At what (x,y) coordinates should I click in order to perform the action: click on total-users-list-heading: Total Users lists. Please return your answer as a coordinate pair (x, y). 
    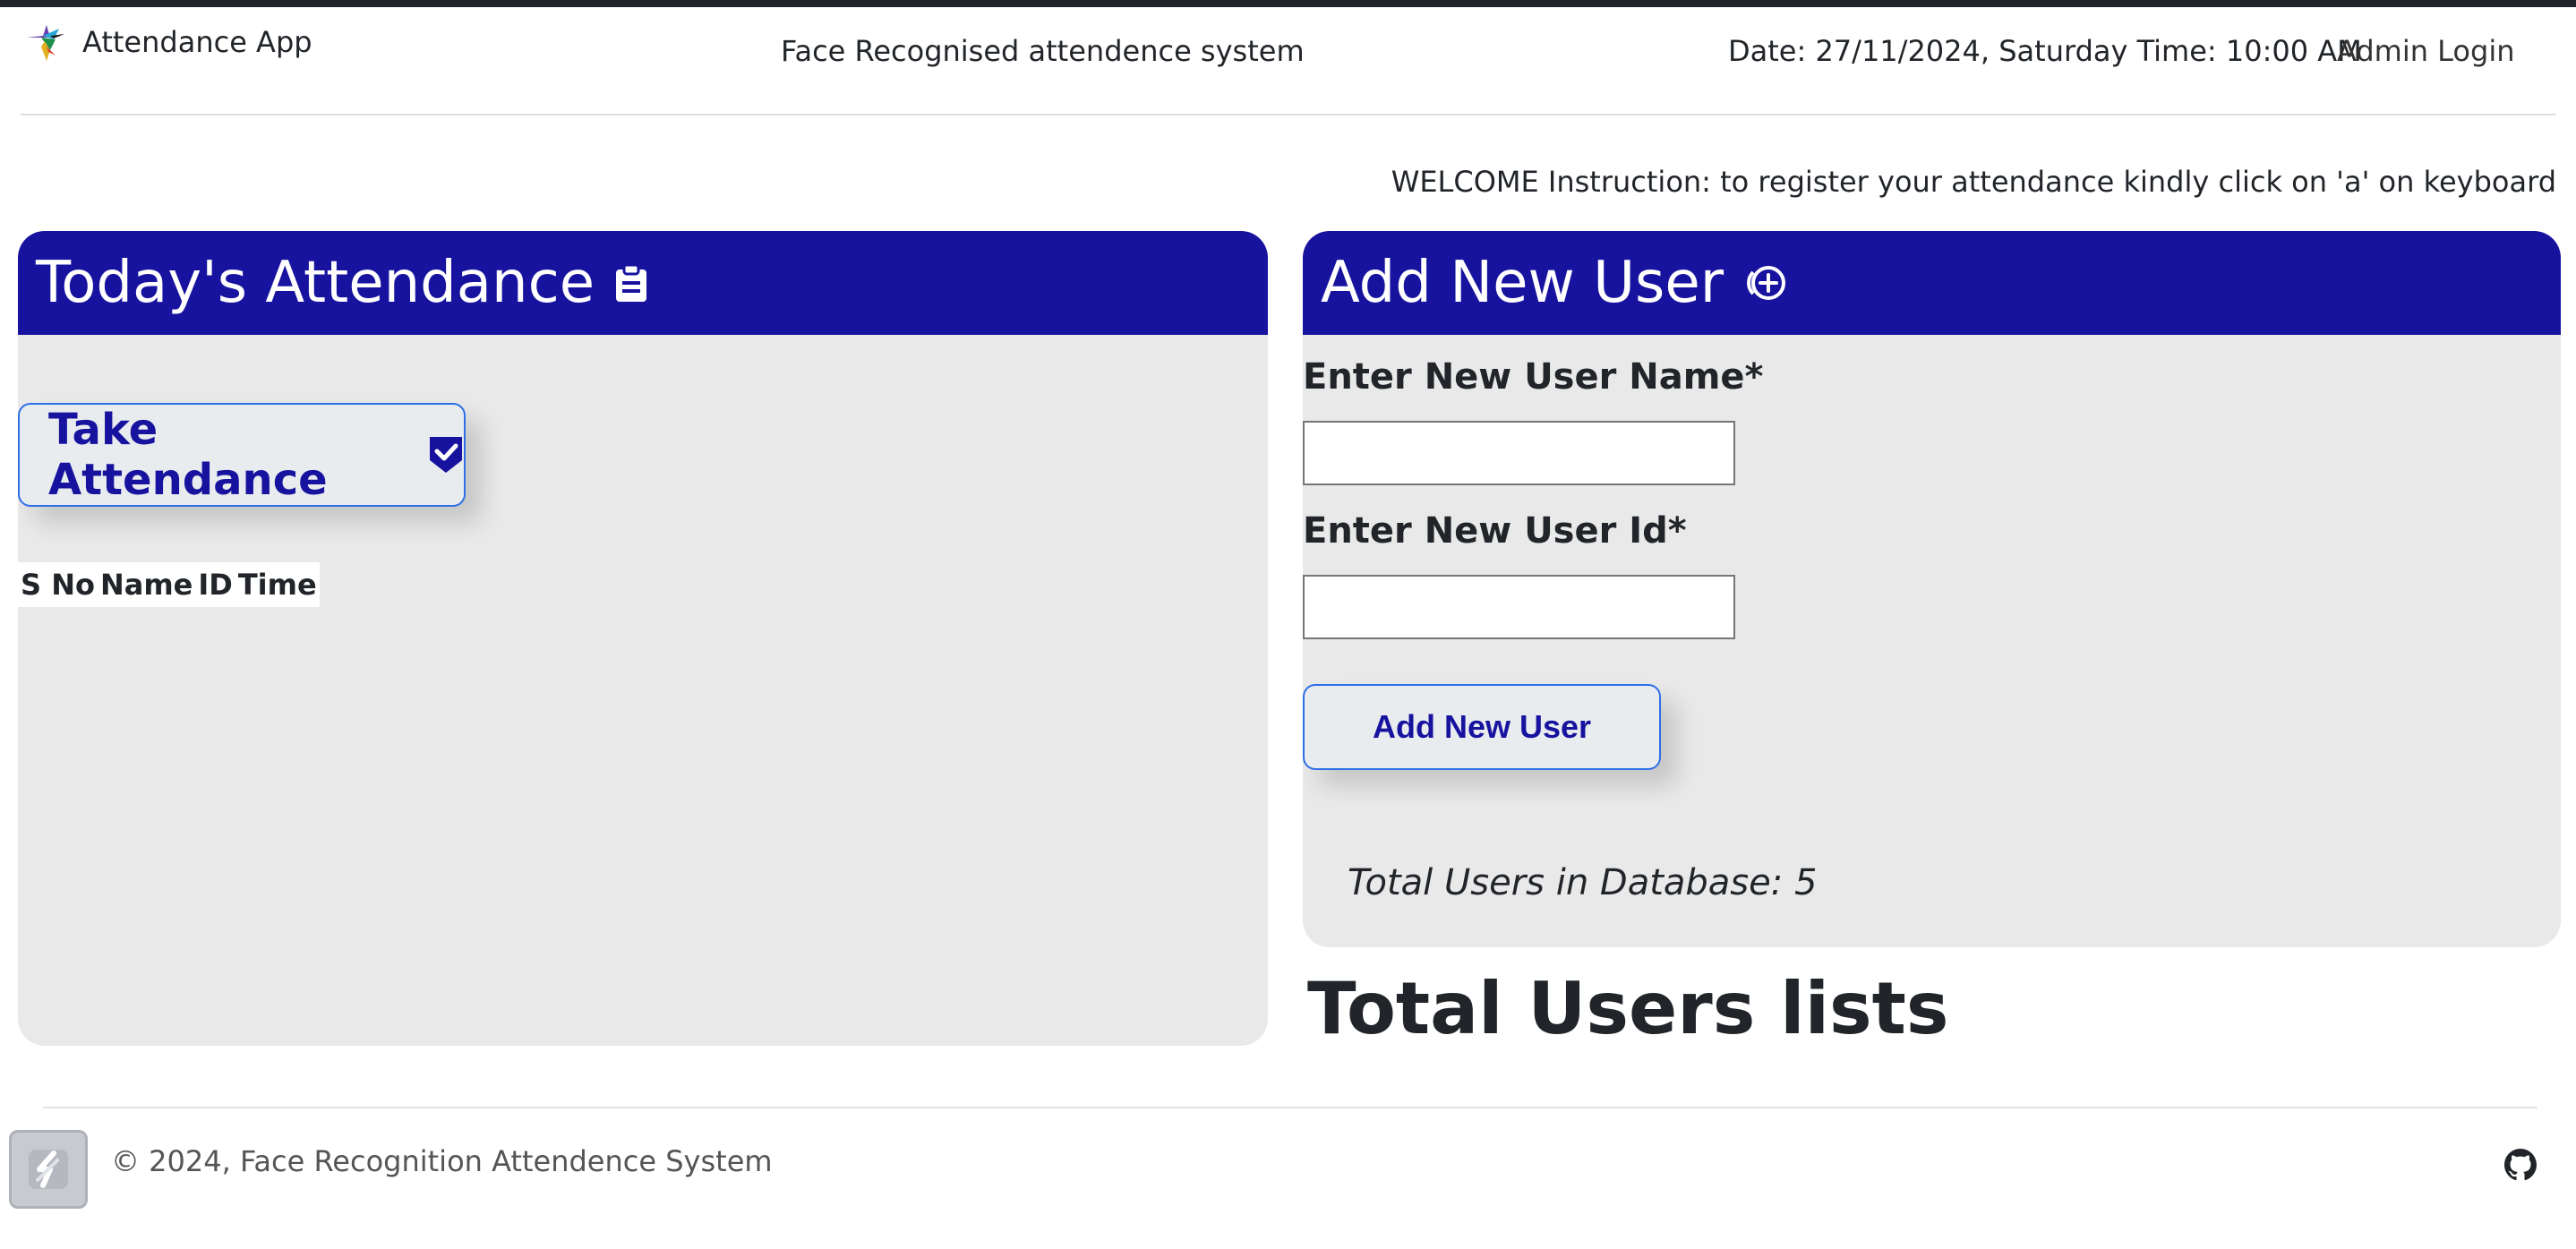
    Looking at the image, I should click on (1628, 1008).